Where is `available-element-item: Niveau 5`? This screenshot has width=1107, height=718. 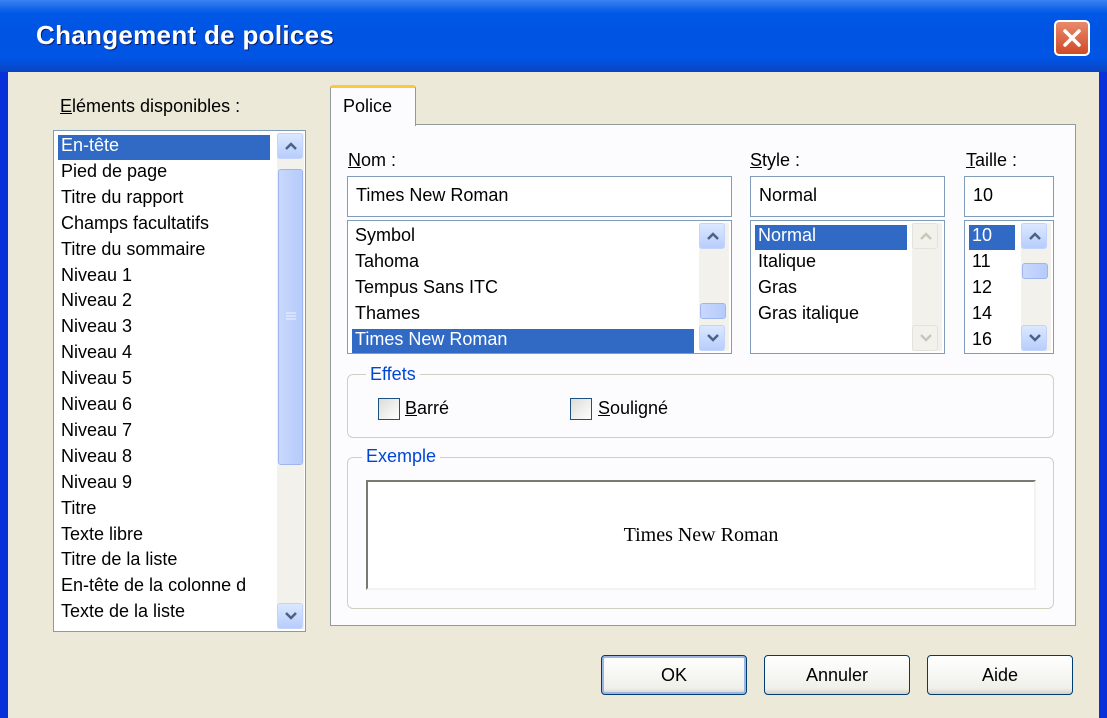
available-element-item: Niveau 5 is located at coordinates (96, 380).